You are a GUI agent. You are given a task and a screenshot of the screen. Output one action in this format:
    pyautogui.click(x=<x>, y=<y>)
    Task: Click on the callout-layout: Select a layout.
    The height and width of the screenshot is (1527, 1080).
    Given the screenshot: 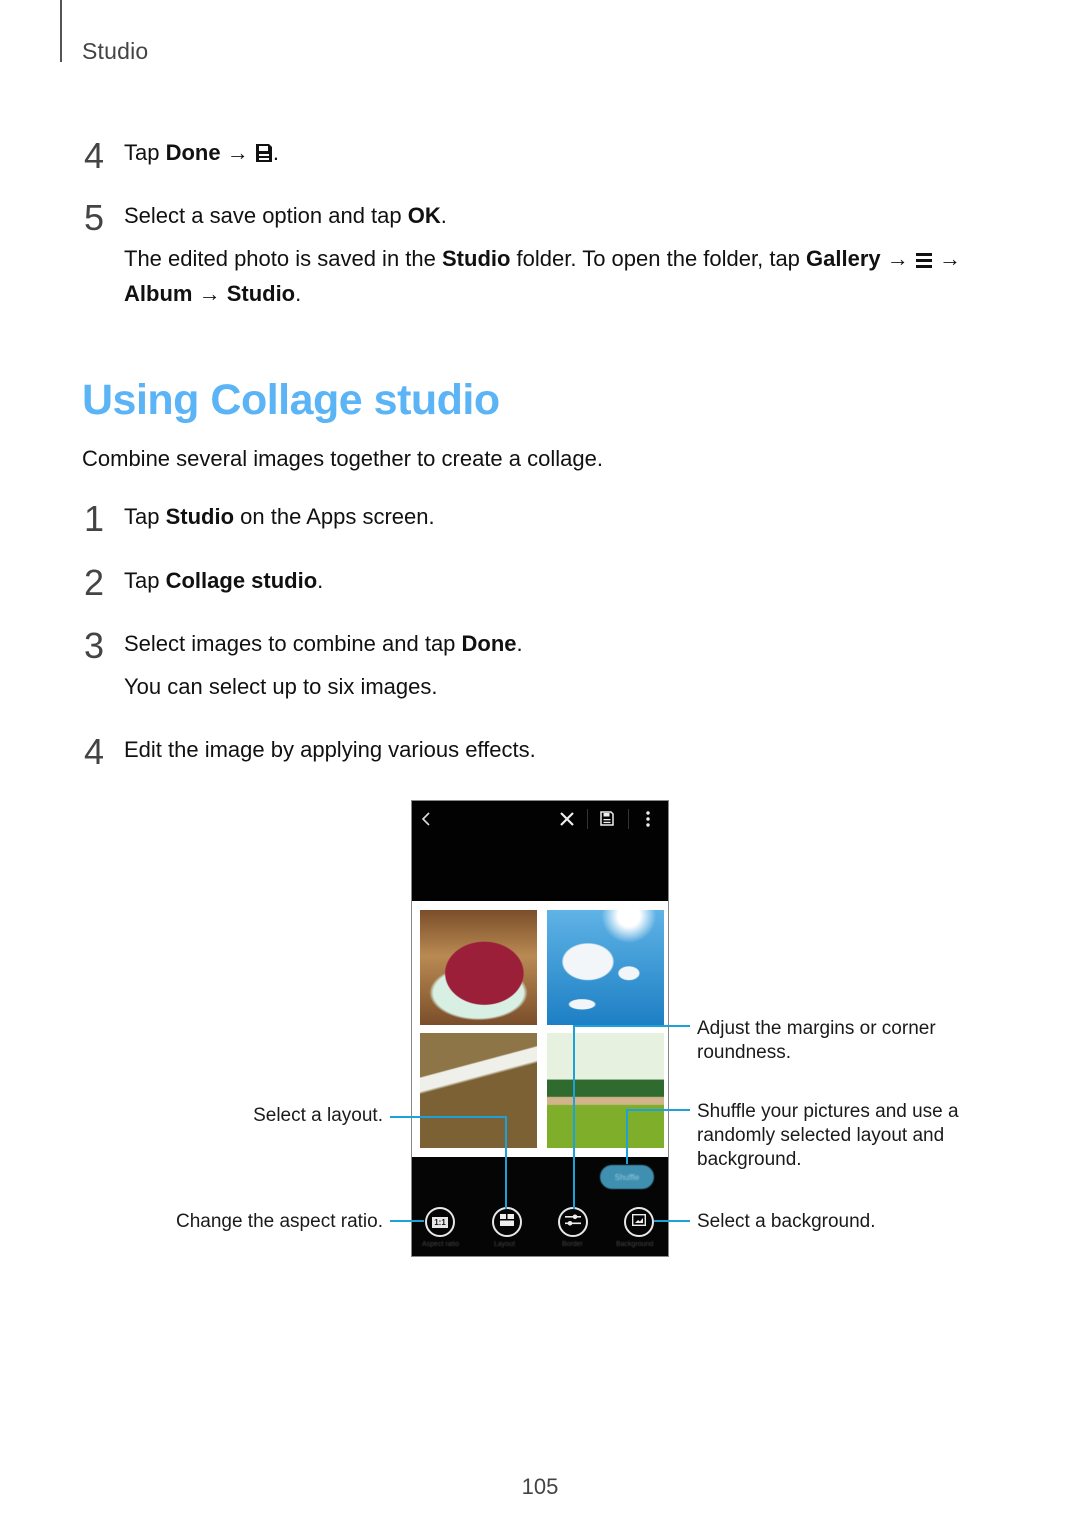 What is the action you would take?
    pyautogui.click(x=318, y=1115)
    